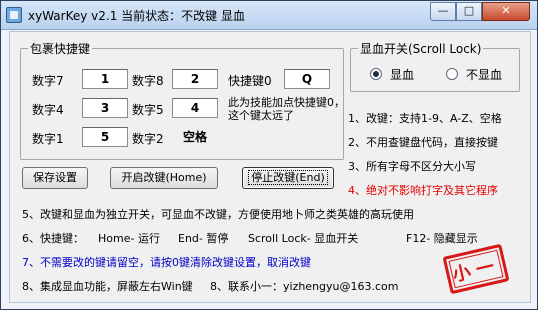  I want to click on note-independent-switches: 5、改键和显血为独立开关，可显血不改键，方便使用地卜师之类英雄的高玩使用, so click(218, 214).